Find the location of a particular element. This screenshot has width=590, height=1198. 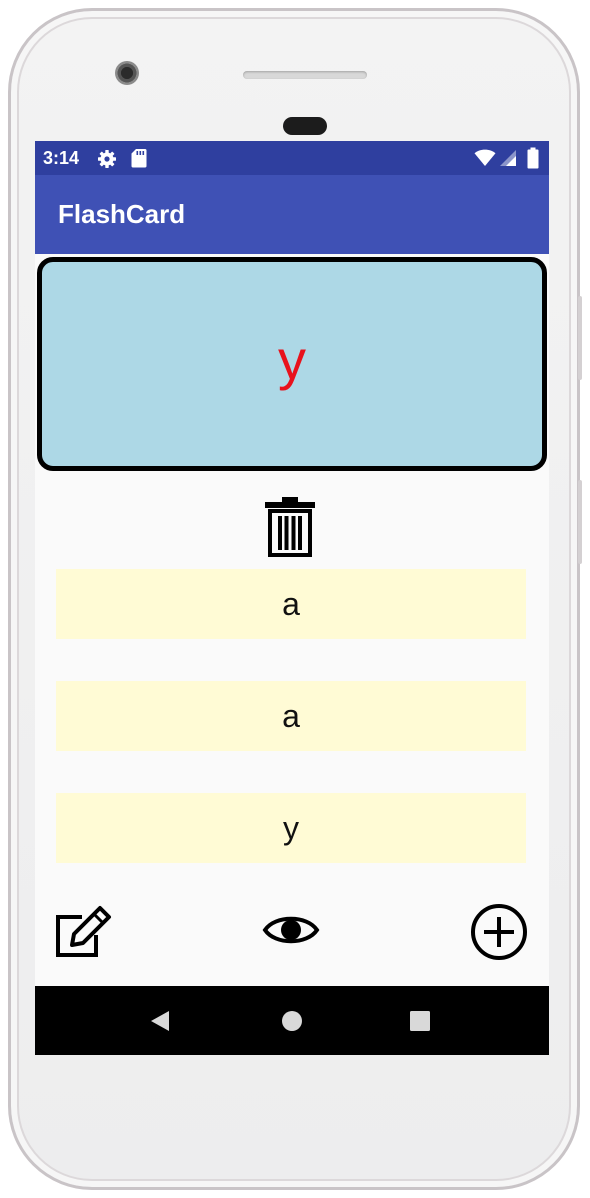

sd-card-icon is located at coordinates (139, 158).